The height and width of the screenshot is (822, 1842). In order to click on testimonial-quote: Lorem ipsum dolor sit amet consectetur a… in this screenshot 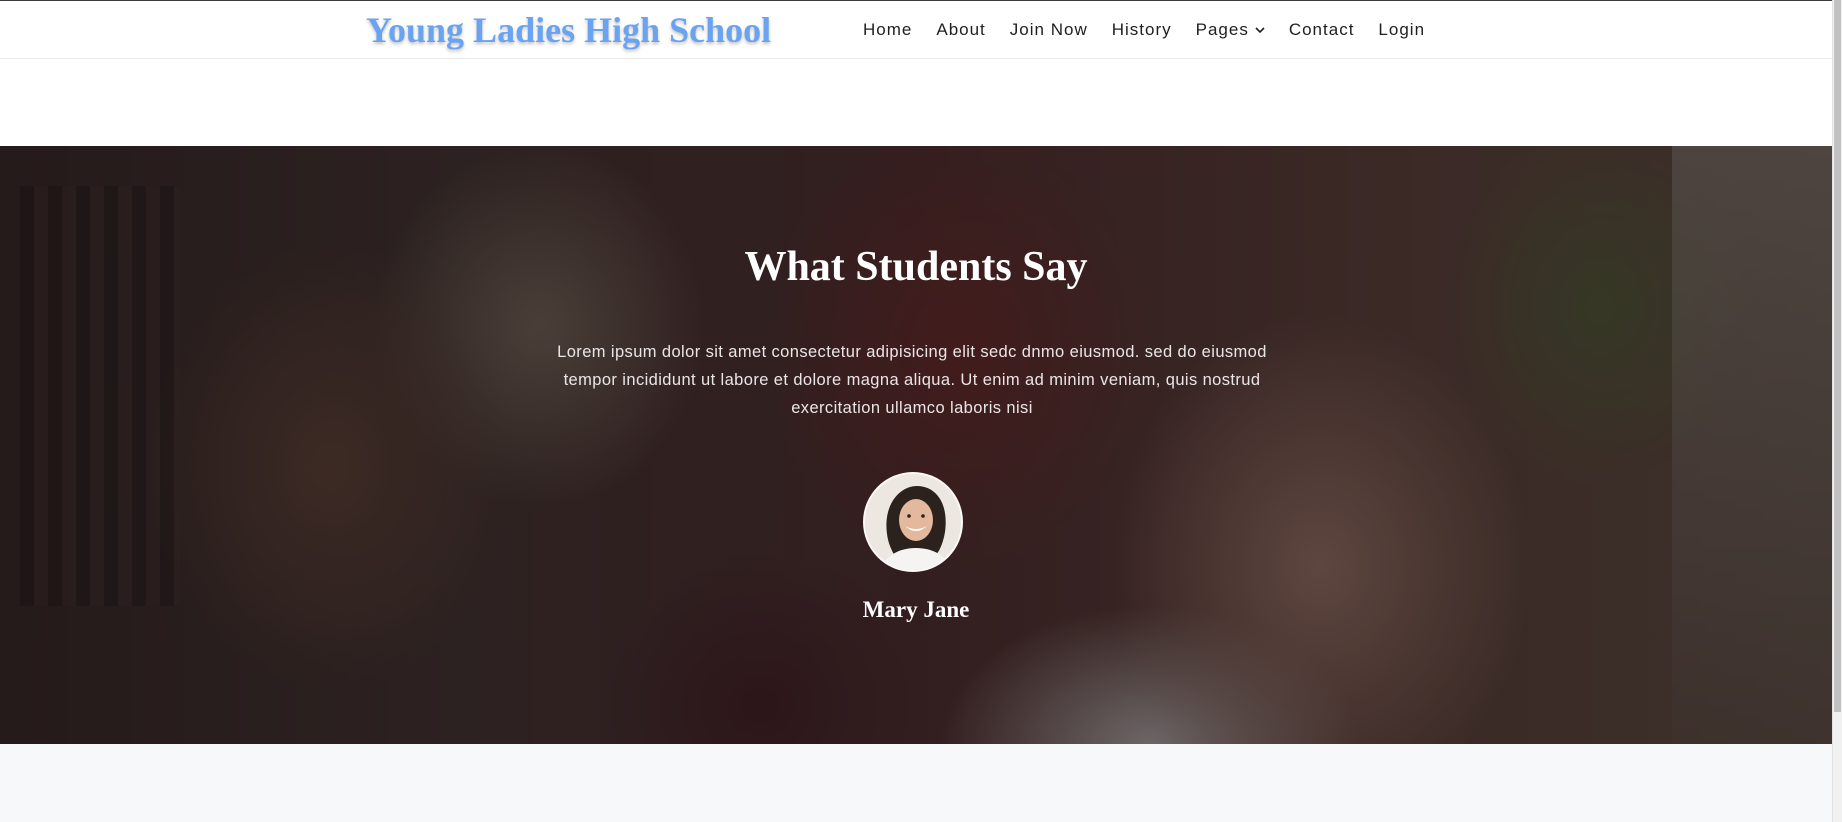, I will do `click(912, 380)`.